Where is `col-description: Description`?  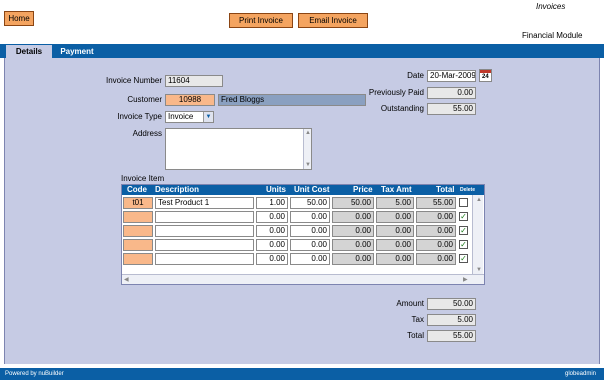 col-description: Description is located at coordinates (177, 189).